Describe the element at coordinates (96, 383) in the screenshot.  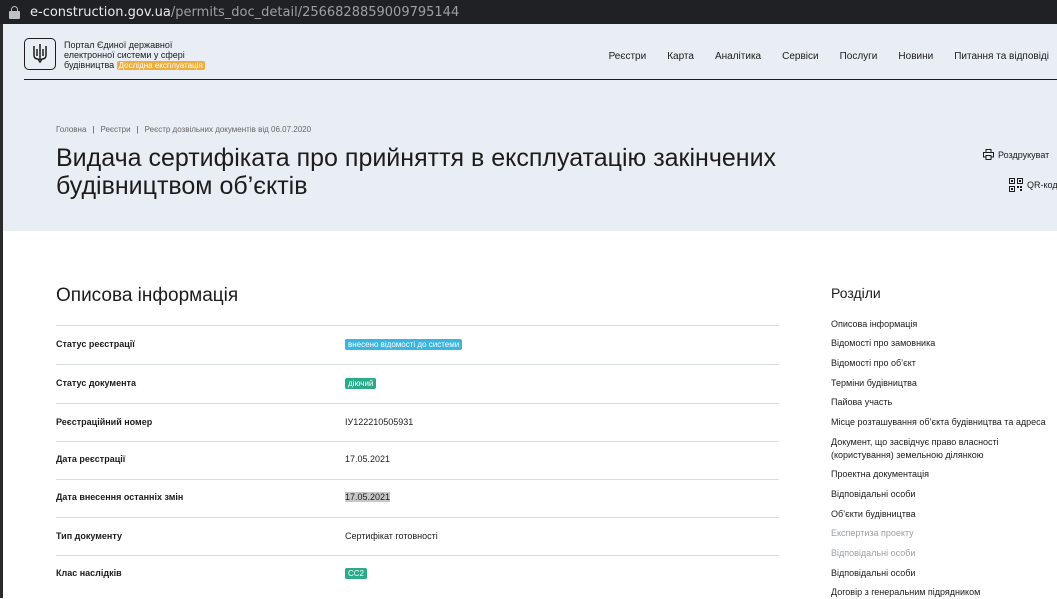
I see `row-label: Статус документа` at that location.